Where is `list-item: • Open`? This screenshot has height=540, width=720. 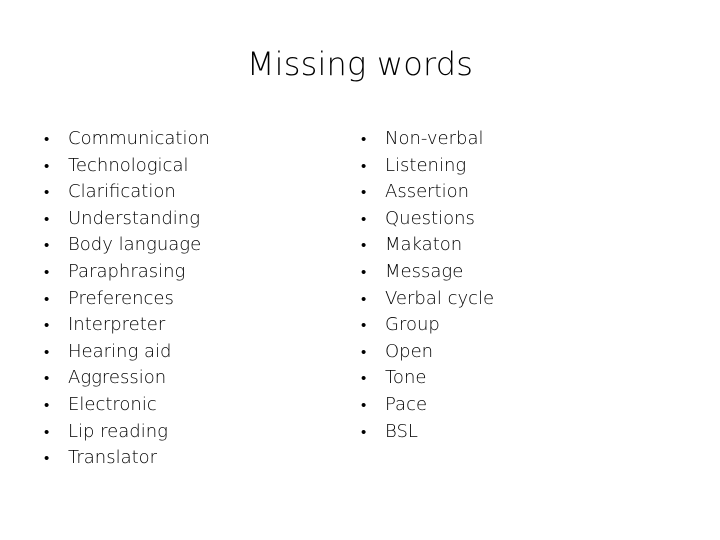 list-item: • Open is located at coordinates (503, 352).